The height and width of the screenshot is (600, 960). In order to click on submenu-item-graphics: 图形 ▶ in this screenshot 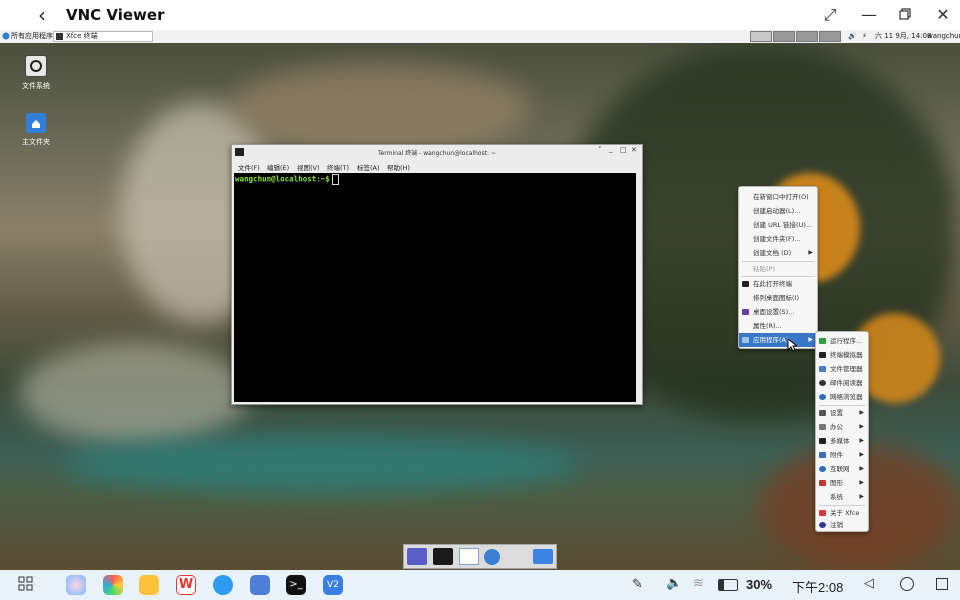, I will do `click(842, 483)`.